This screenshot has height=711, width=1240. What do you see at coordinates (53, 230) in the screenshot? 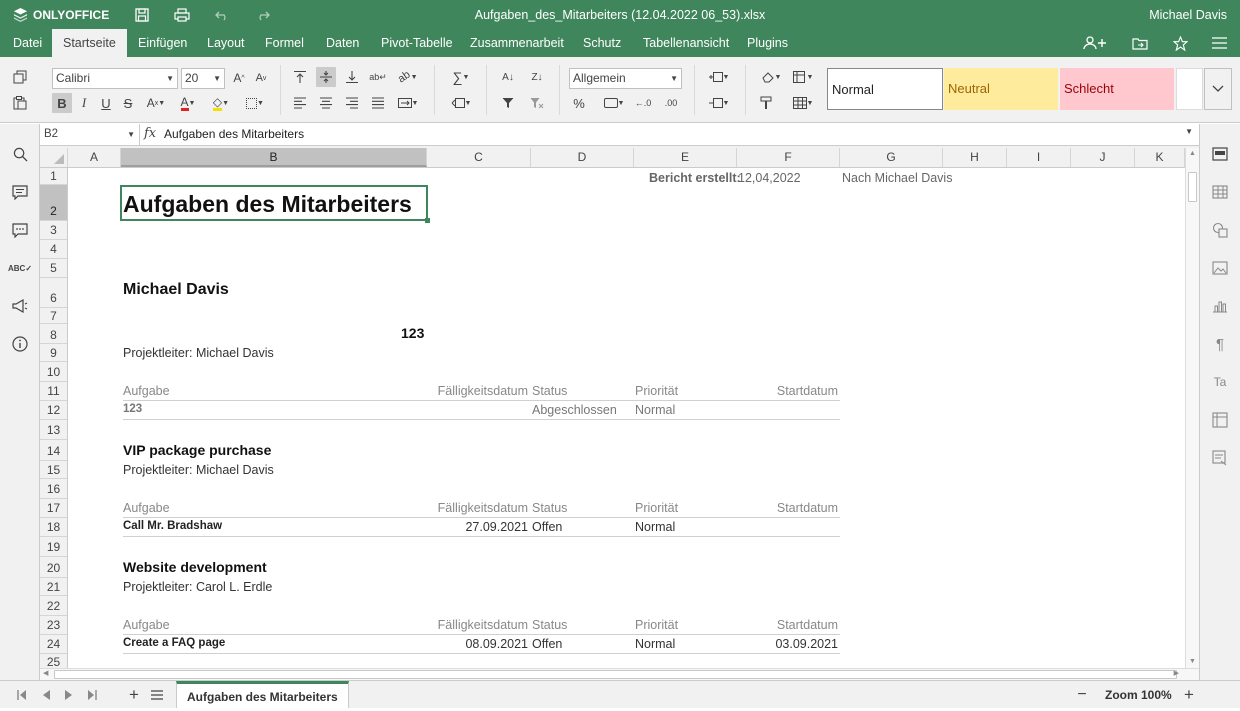
I see `row-header: 3` at bounding box center [53, 230].